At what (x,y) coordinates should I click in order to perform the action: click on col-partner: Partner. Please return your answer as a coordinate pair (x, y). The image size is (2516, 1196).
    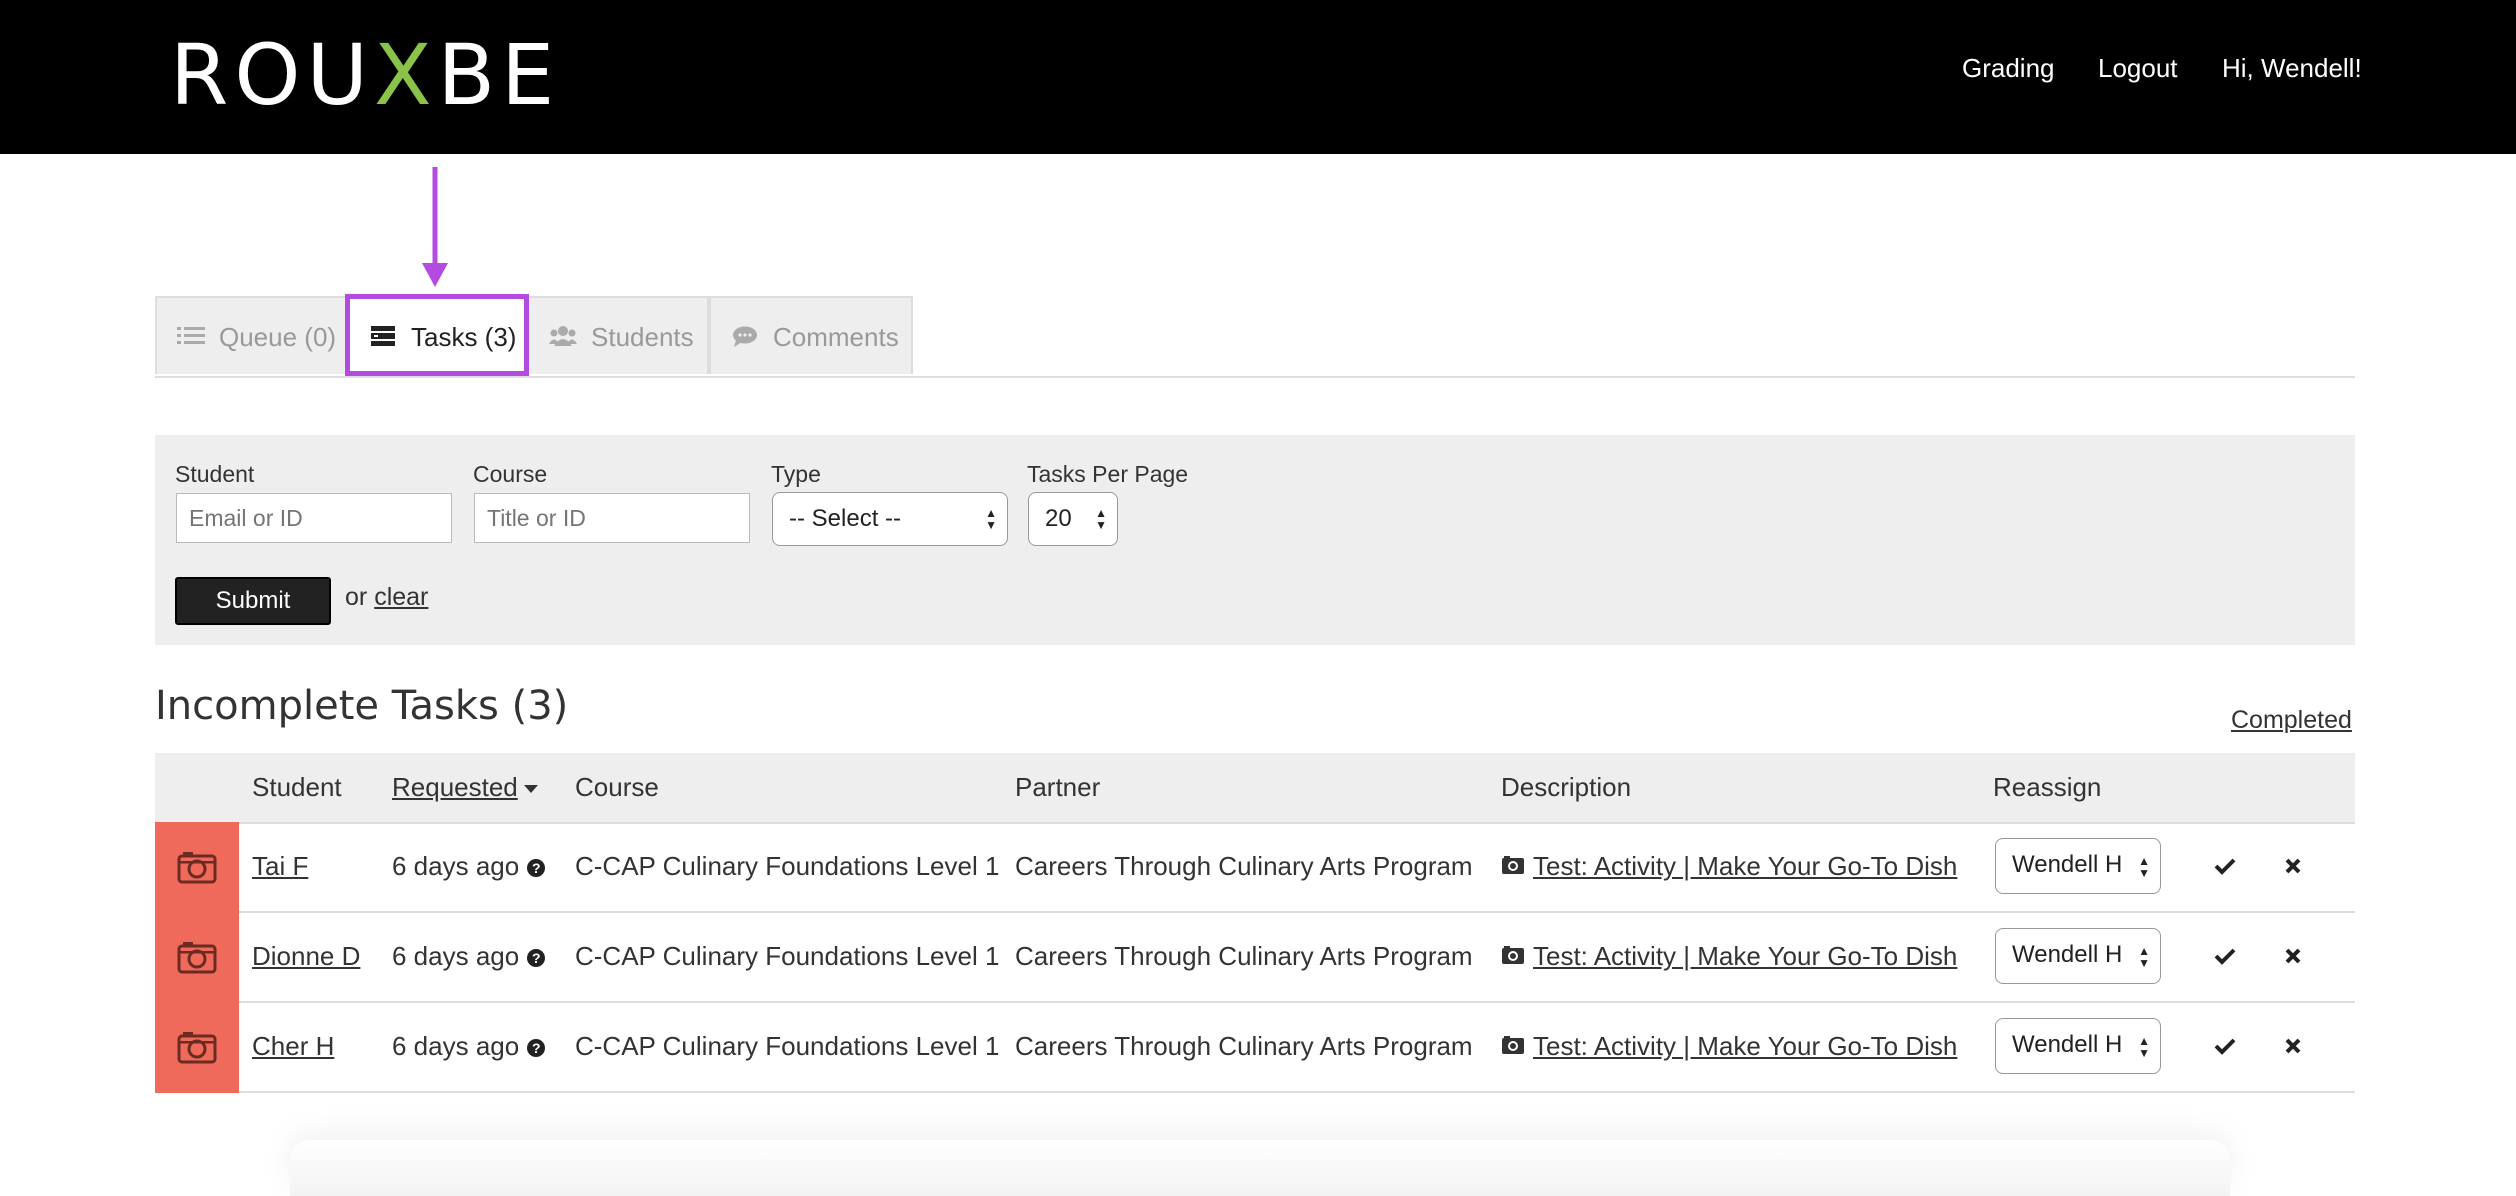
    Looking at the image, I should click on (1058, 787).